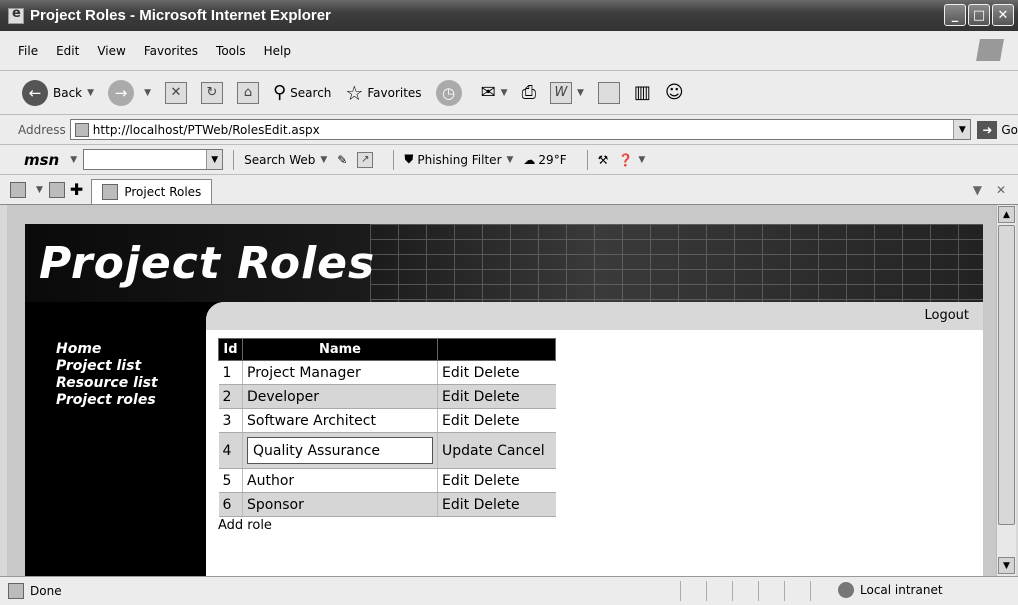 The width and height of the screenshot is (1018, 605). I want to click on row-actions: Edit Delete, so click(496, 420).